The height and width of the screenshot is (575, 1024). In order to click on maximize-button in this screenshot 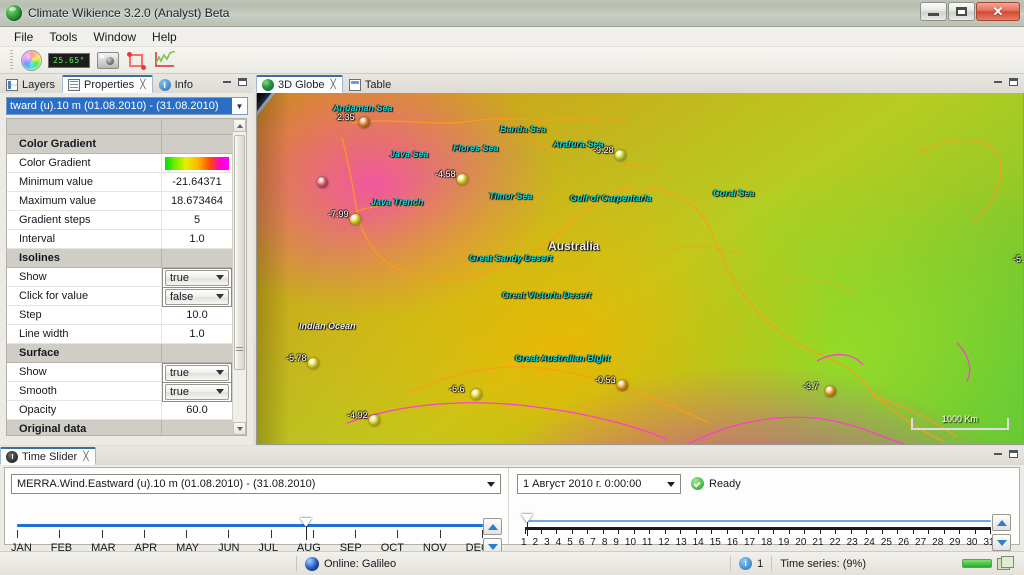, I will do `click(961, 11)`.